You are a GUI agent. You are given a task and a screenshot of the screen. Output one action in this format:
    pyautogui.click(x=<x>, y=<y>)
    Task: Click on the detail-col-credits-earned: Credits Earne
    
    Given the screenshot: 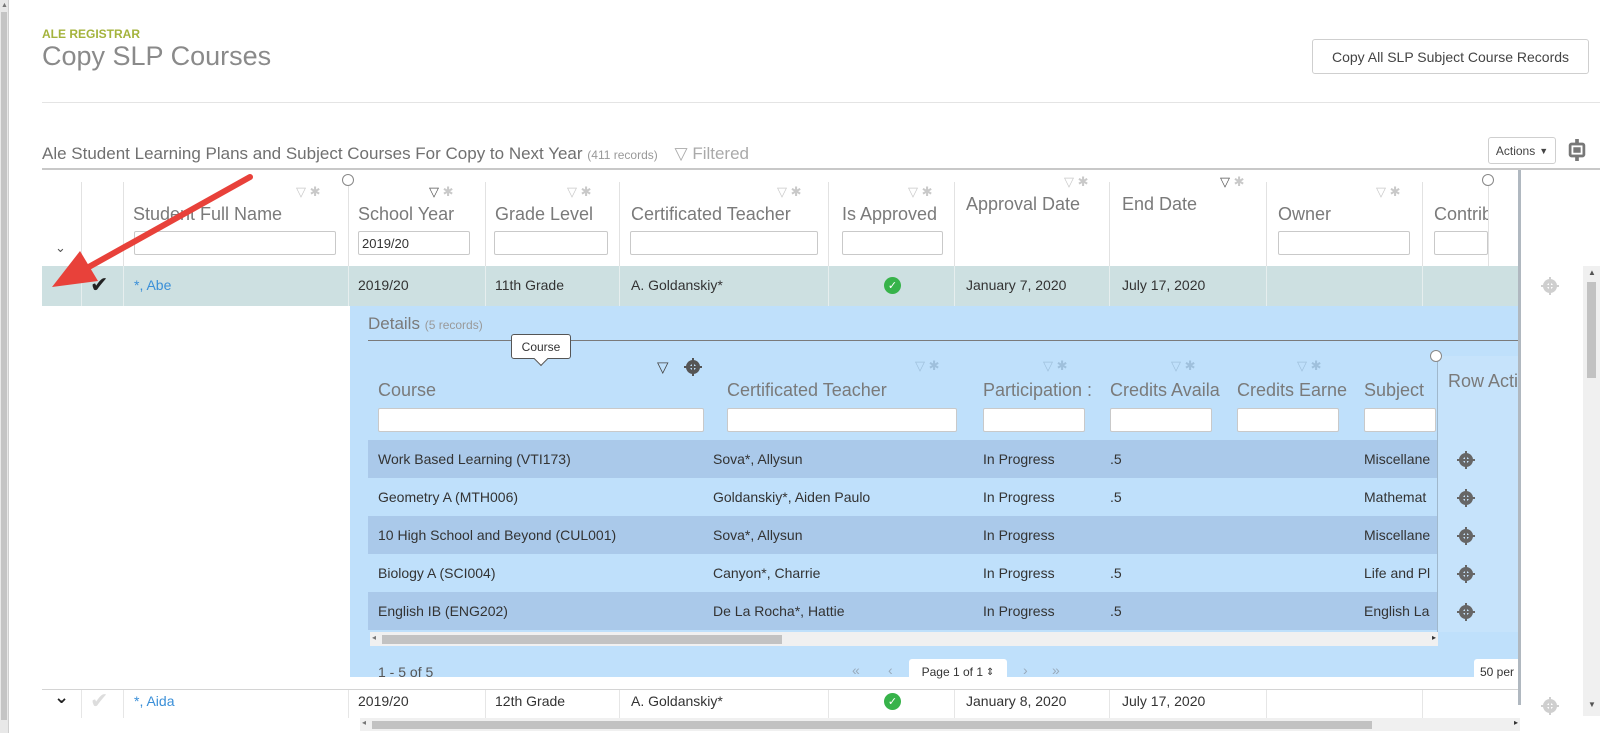 What is the action you would take?
    pyautogui.click(x=1300, y=390)
    